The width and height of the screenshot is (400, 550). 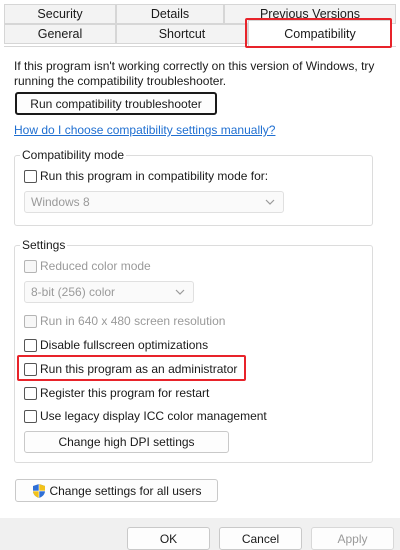 I want to click on resolution-checkbox-row: Run in 640 x 480 screen resolution, so click(x=124, y=321).